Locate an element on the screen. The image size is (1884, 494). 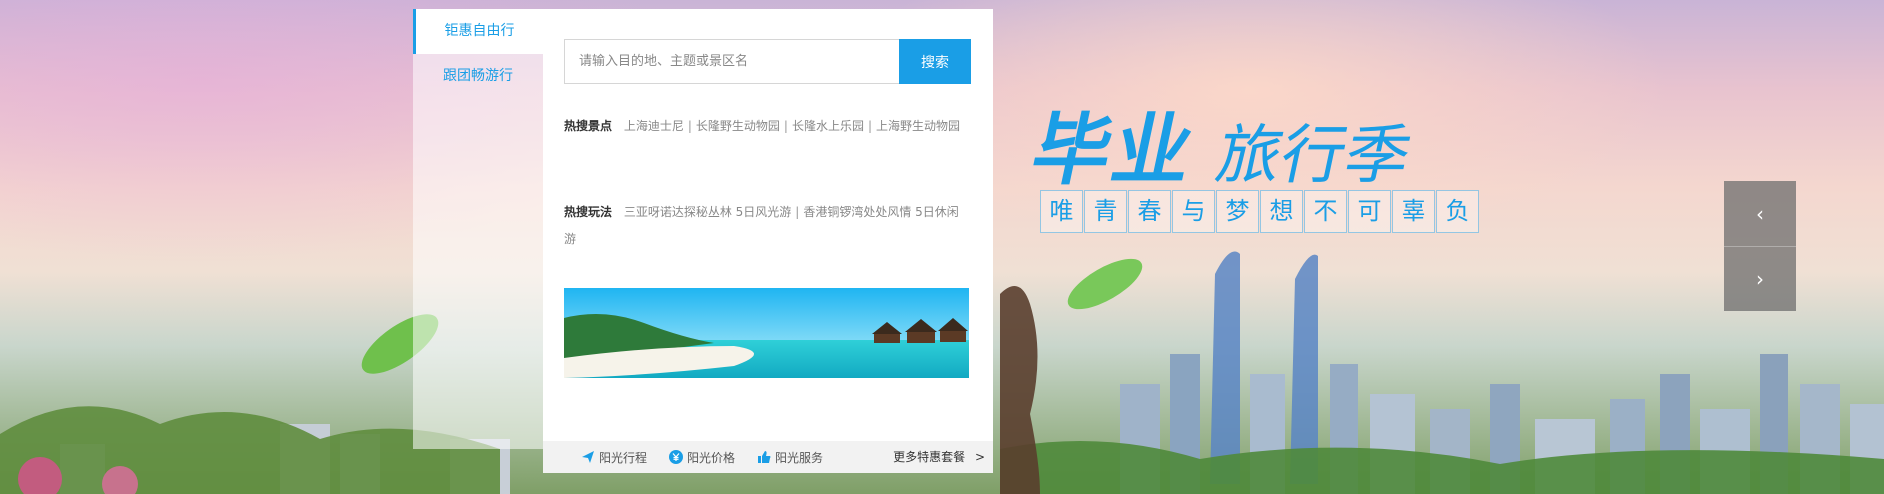
feature-itinerary: 阳光行程 is located at coordinates (614, 457).